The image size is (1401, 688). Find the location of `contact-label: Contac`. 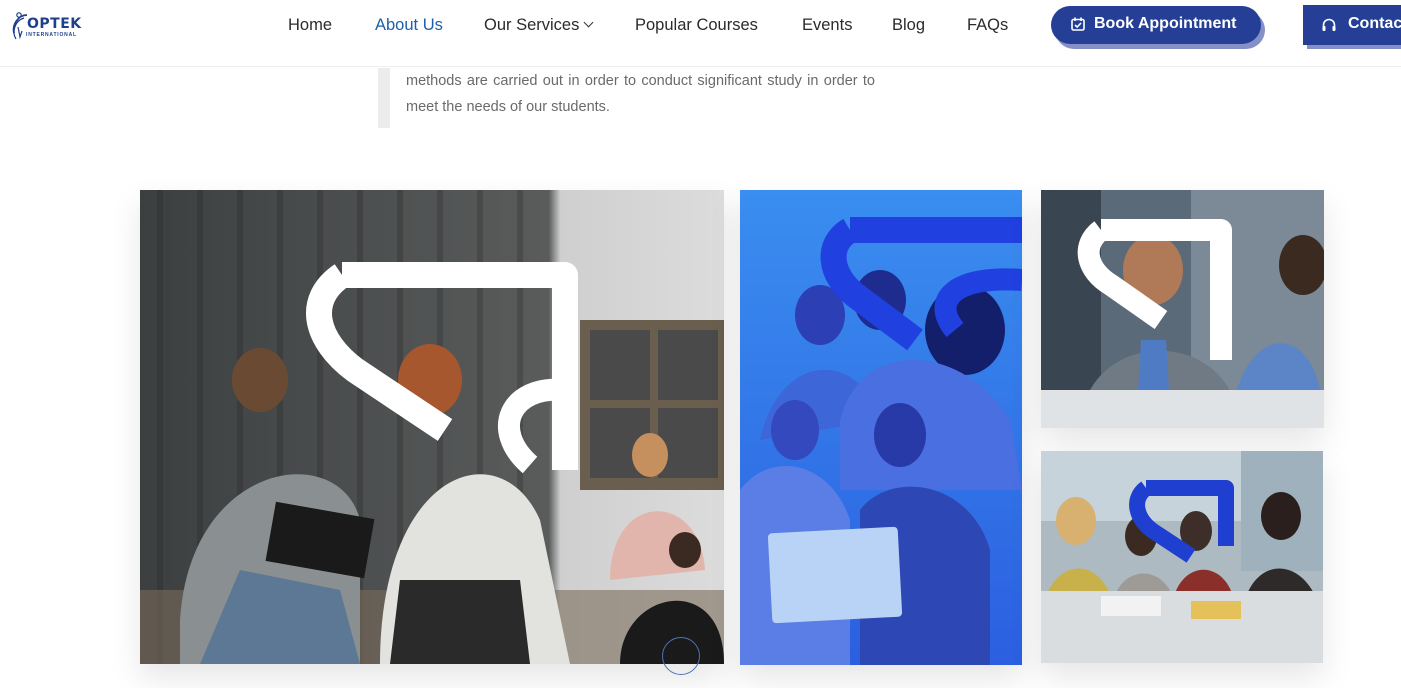

contact-label: Contac is located at coordinates (1374, 23).